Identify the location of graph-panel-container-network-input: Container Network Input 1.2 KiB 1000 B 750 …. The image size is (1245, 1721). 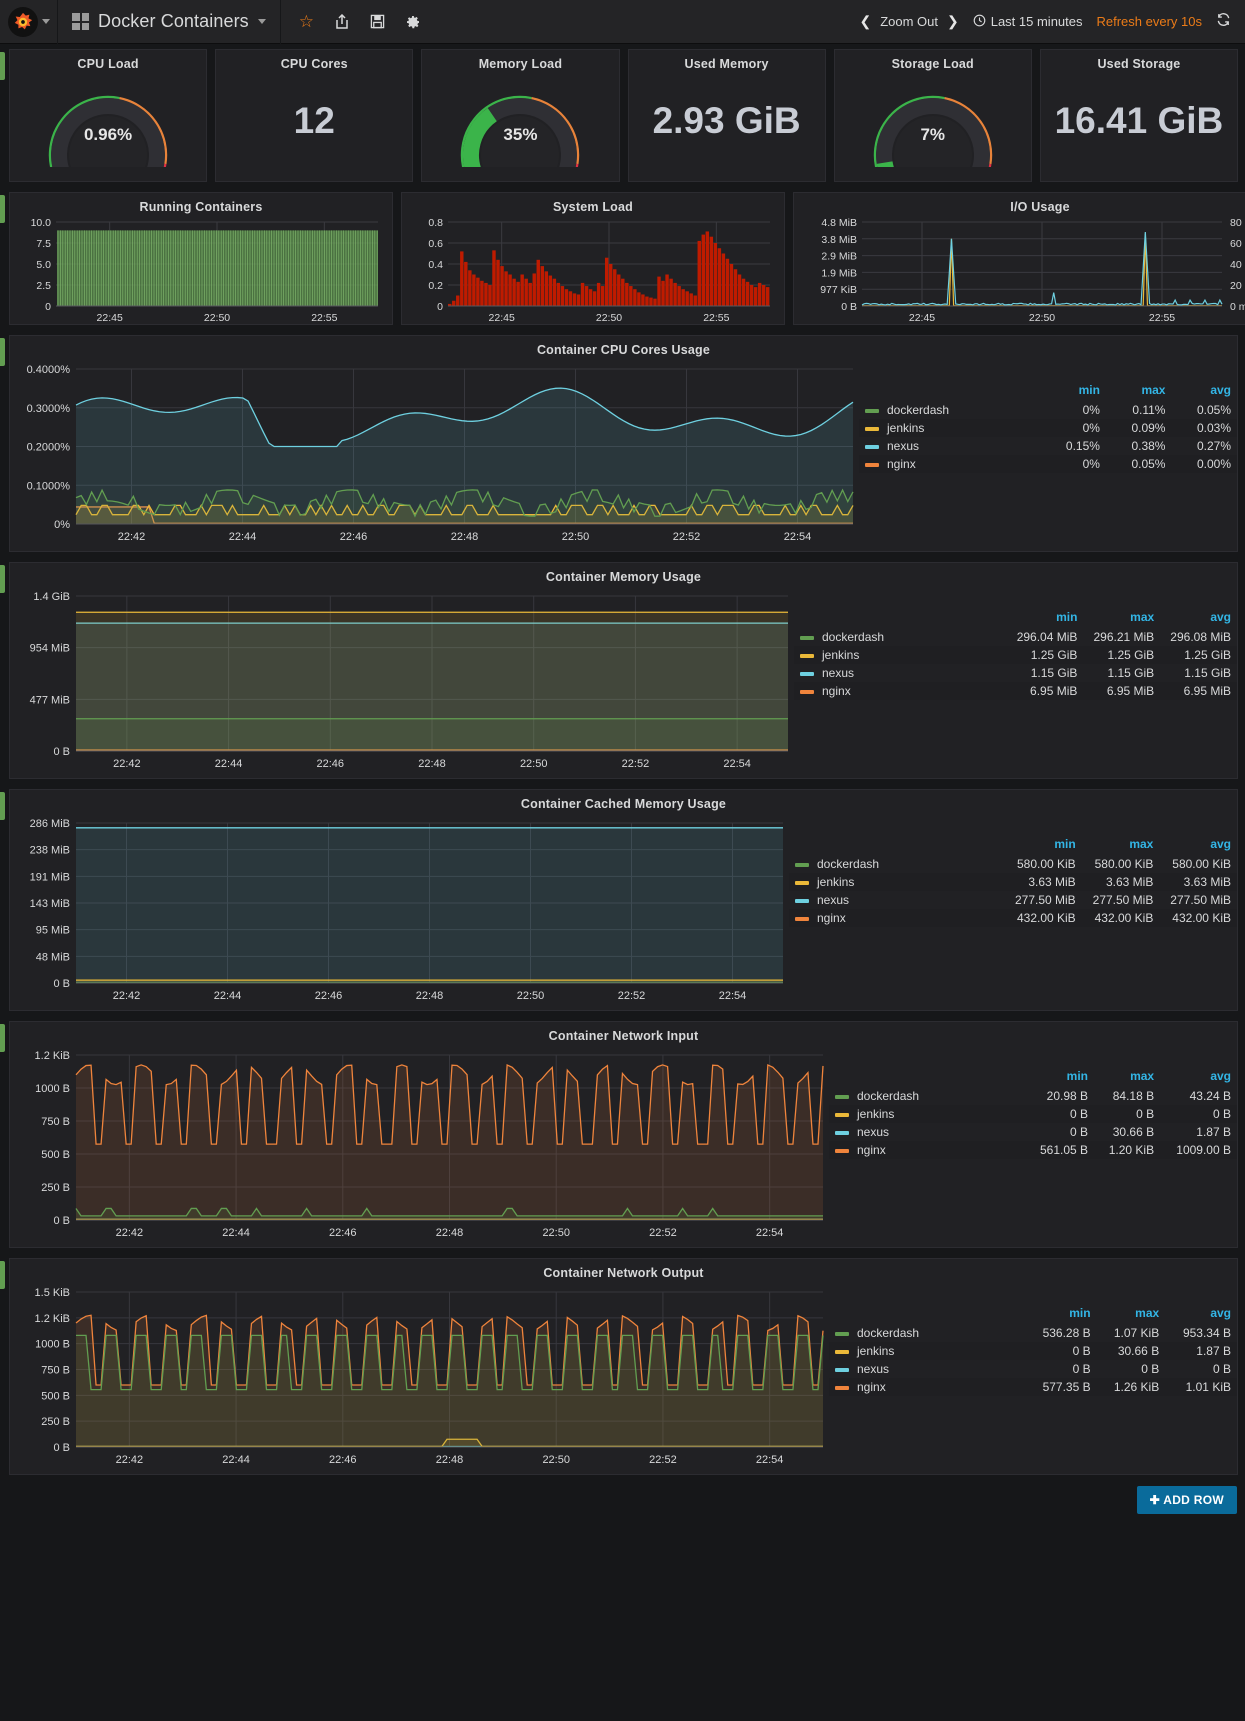
(623, 1134).